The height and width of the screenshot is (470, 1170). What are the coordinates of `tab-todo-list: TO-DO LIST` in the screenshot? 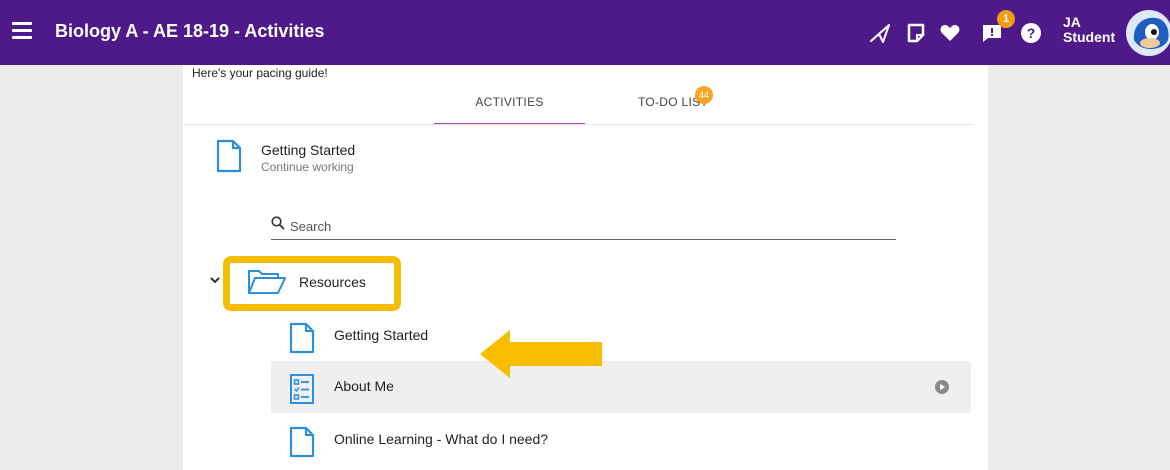 It's located at (673, 105).